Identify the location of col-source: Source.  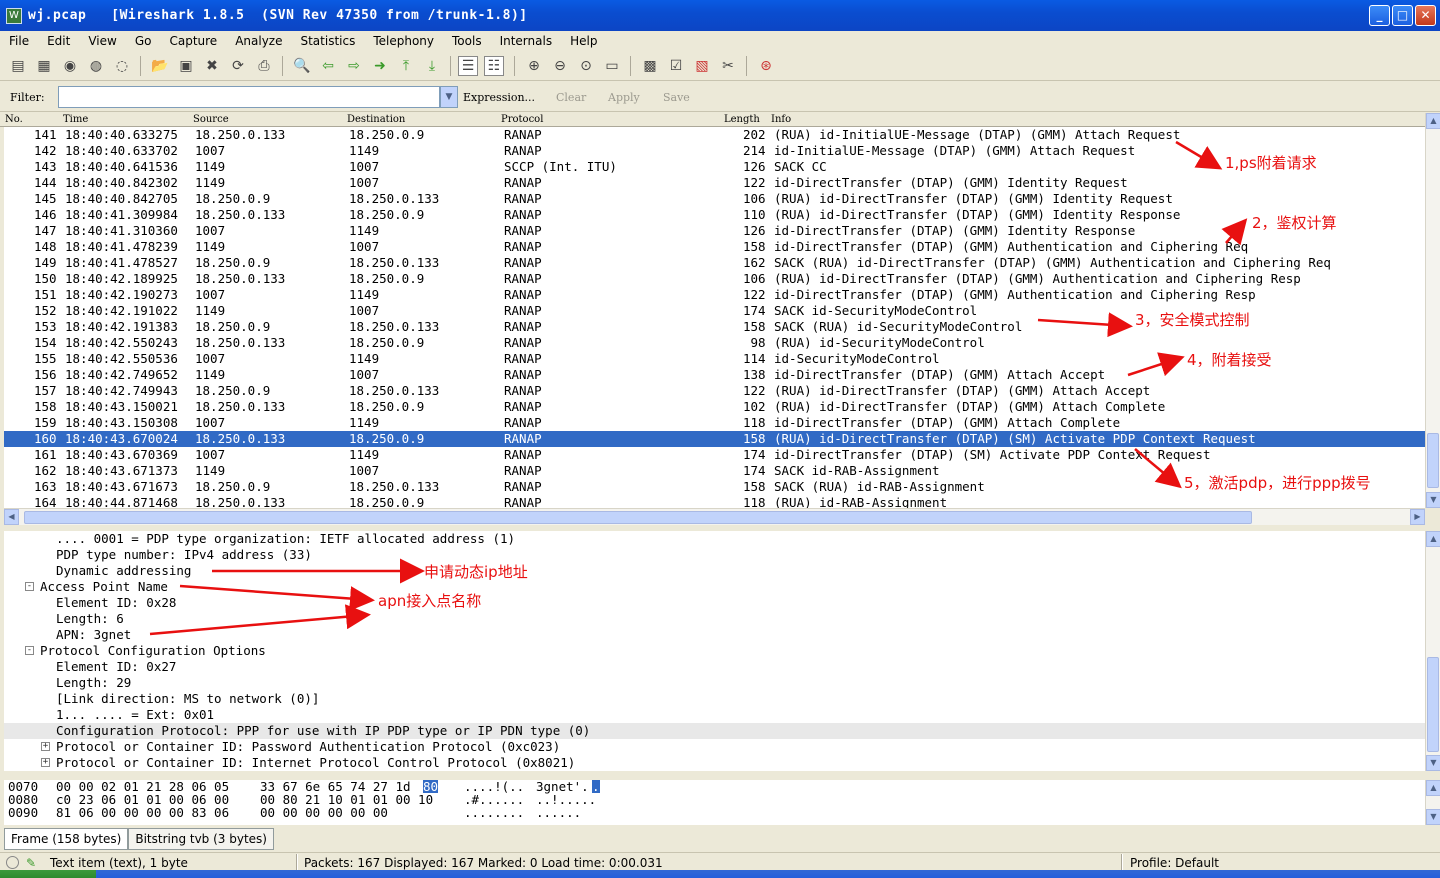
(211, 119).